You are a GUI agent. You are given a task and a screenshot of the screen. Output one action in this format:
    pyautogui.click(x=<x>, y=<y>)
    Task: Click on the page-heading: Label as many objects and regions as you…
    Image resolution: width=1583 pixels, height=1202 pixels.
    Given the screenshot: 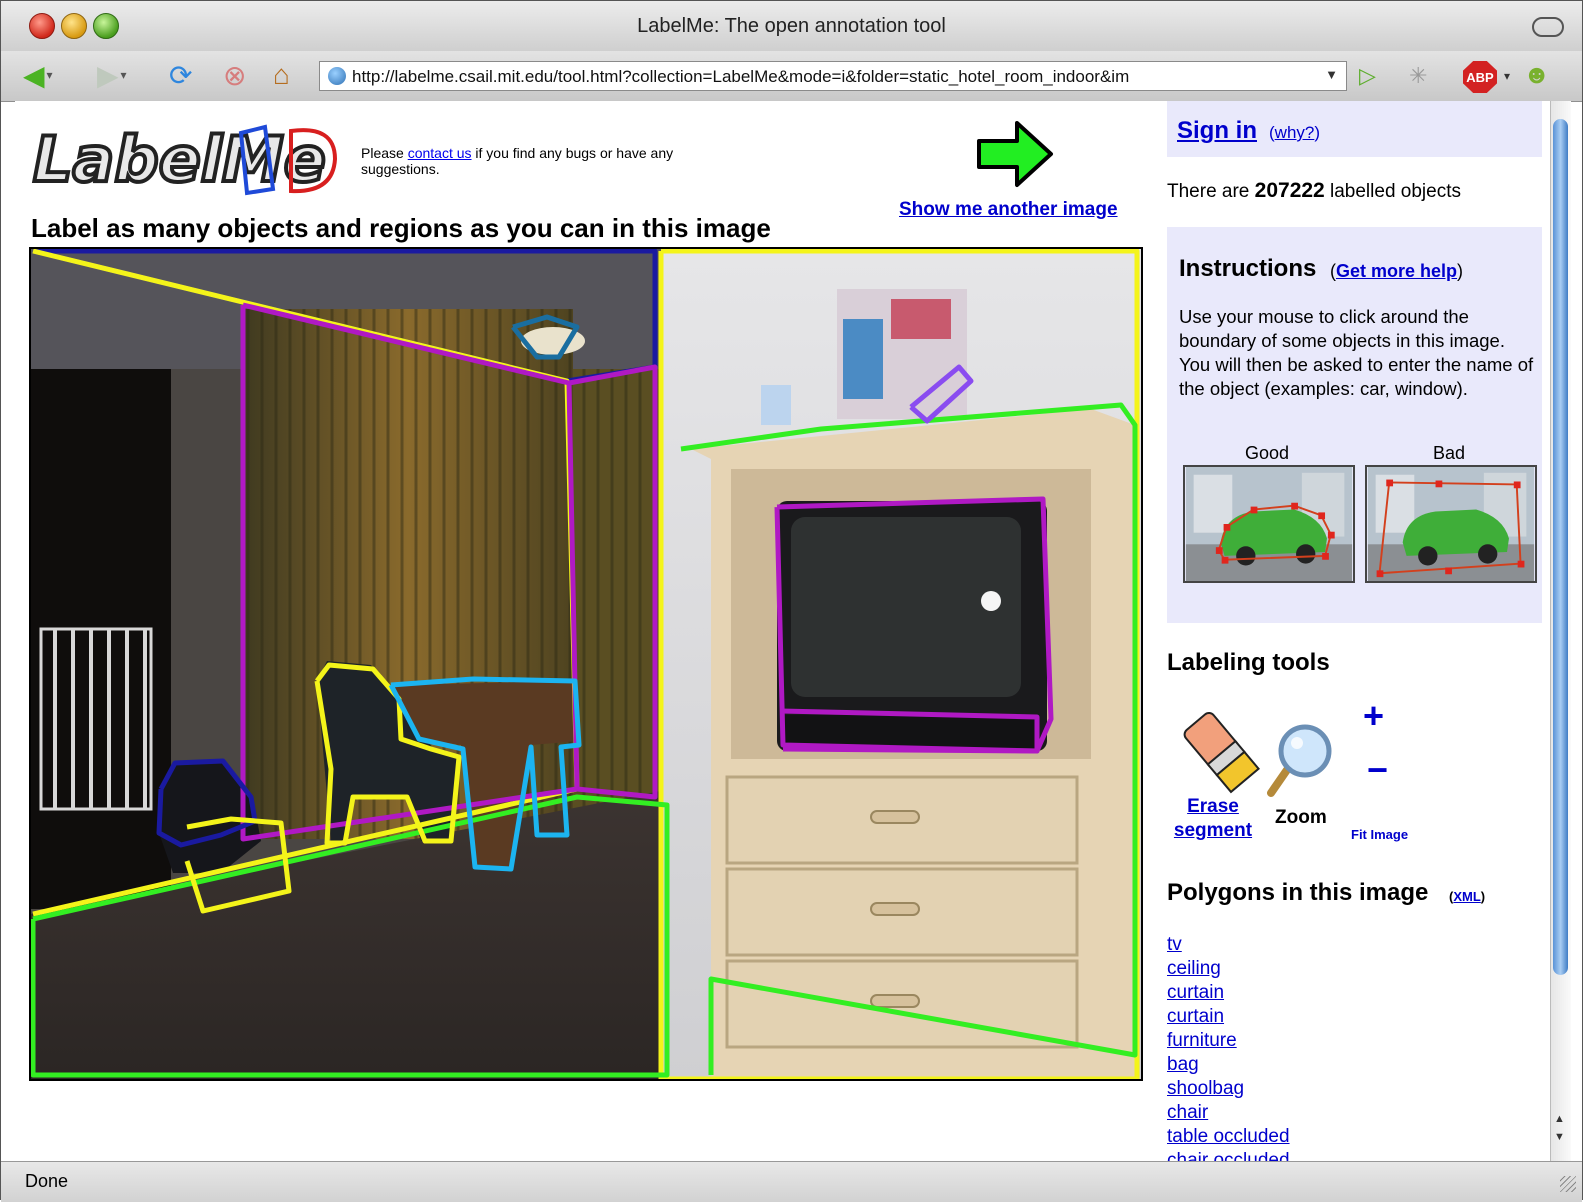 What is the action you would take?
    pyautogui.click(x=401, y=228)
    